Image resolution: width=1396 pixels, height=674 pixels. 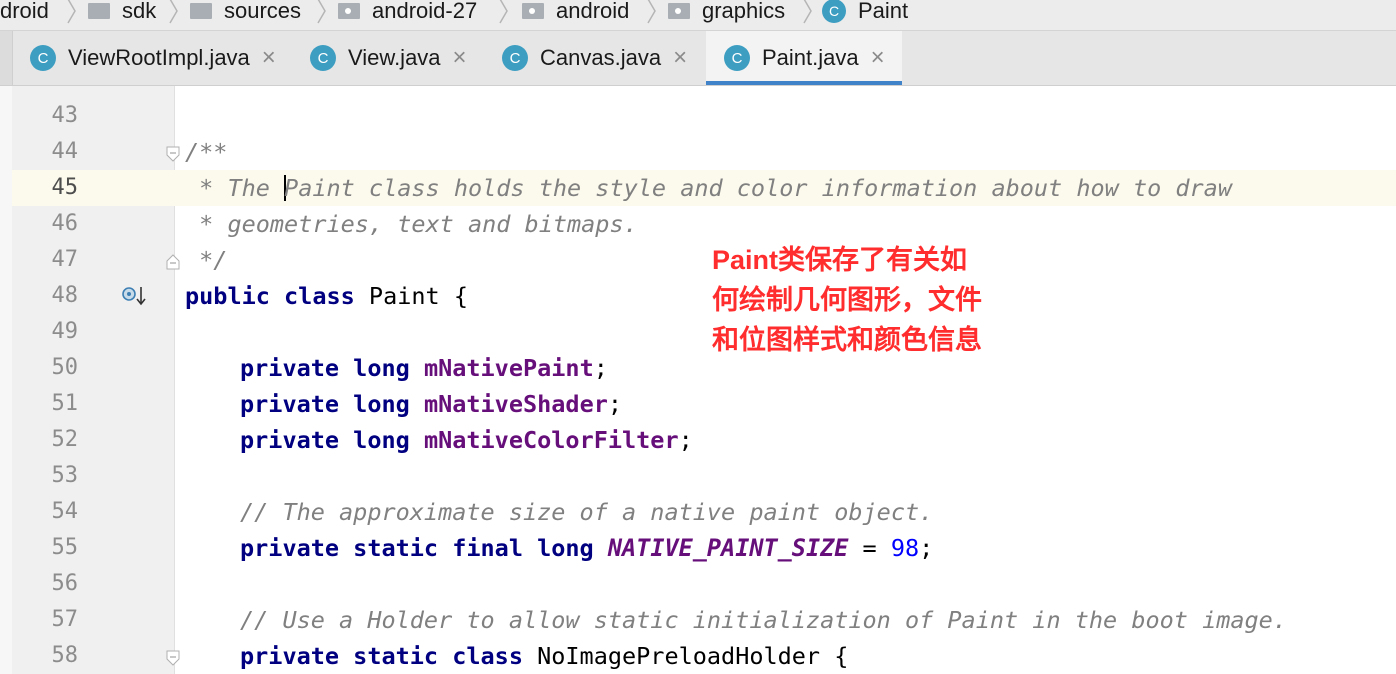 I want to click on breadcrumb-item-sources: sources, so click(x=245, y=13).